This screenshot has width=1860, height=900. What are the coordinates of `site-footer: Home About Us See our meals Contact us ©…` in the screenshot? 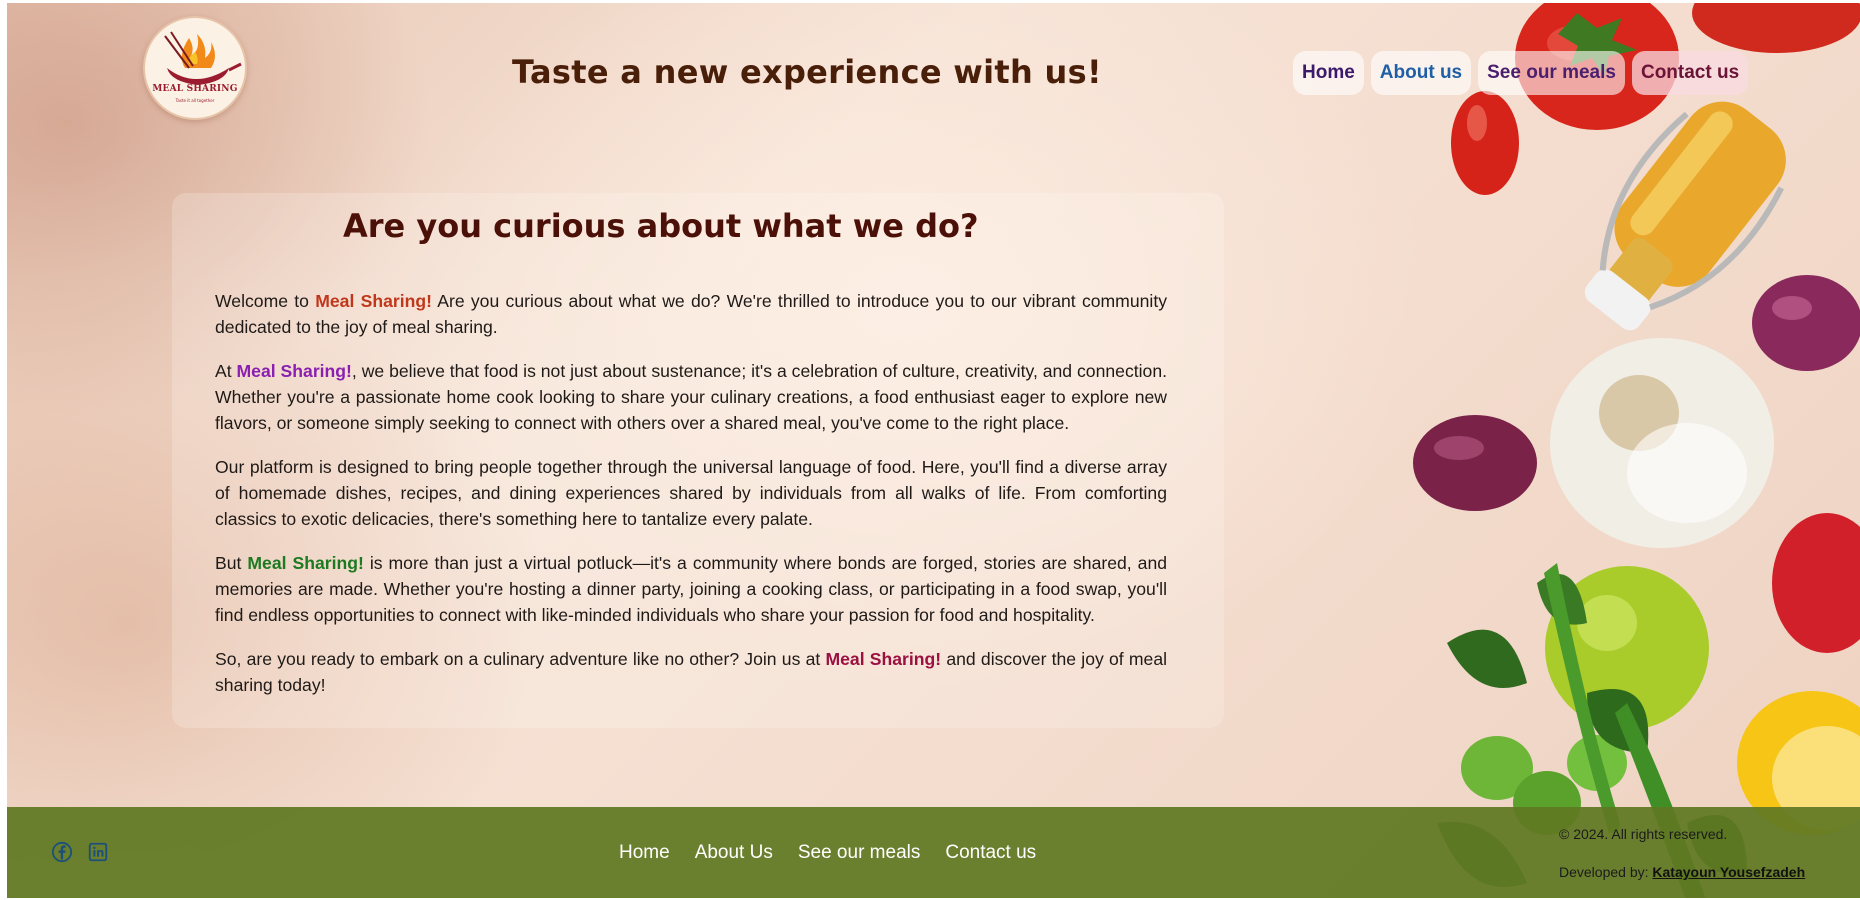 It's located at (933, 852).